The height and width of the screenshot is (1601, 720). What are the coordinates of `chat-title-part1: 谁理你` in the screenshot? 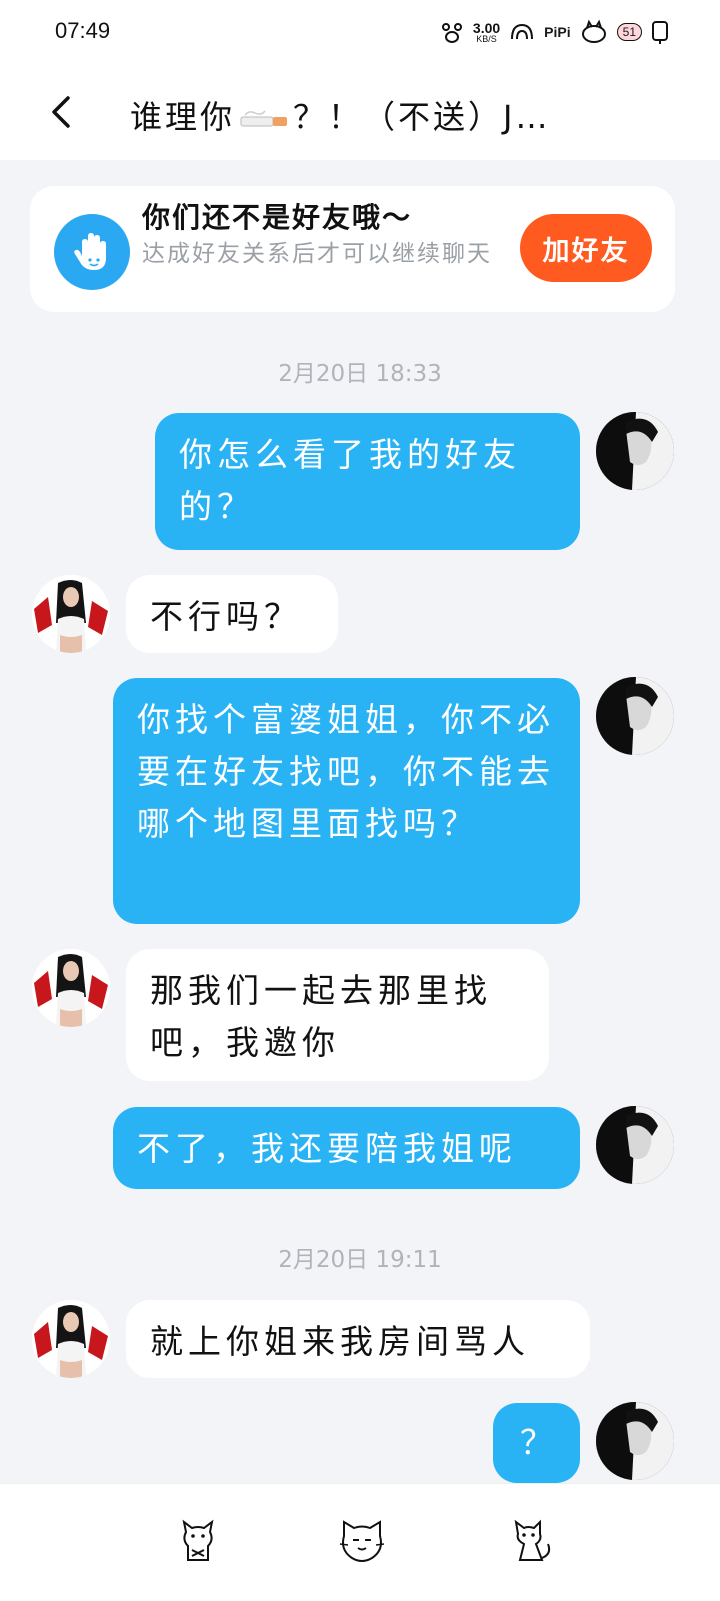 It's located at (183, 117).